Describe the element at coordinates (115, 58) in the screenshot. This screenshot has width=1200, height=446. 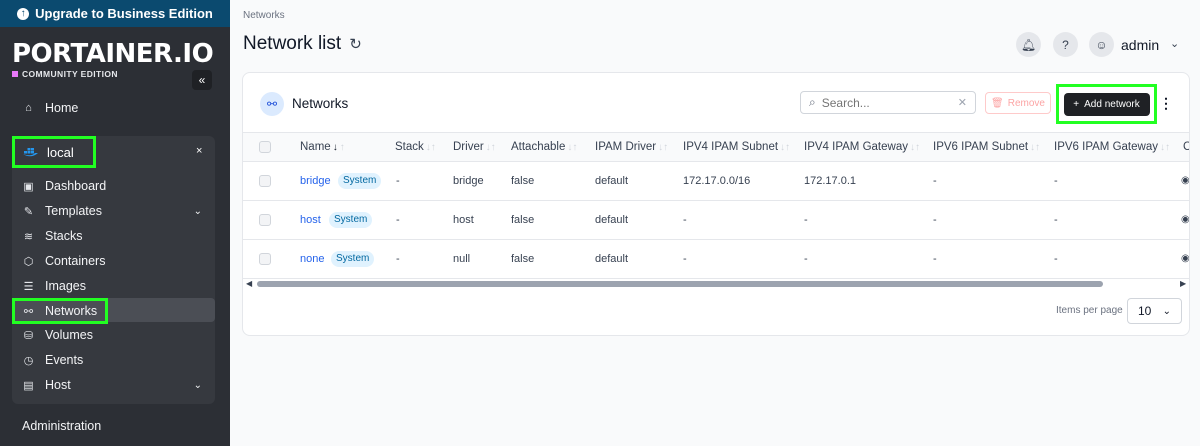
I see `logo-area: PORTAINER.IO COMMUNITY EDITION «` at that location.